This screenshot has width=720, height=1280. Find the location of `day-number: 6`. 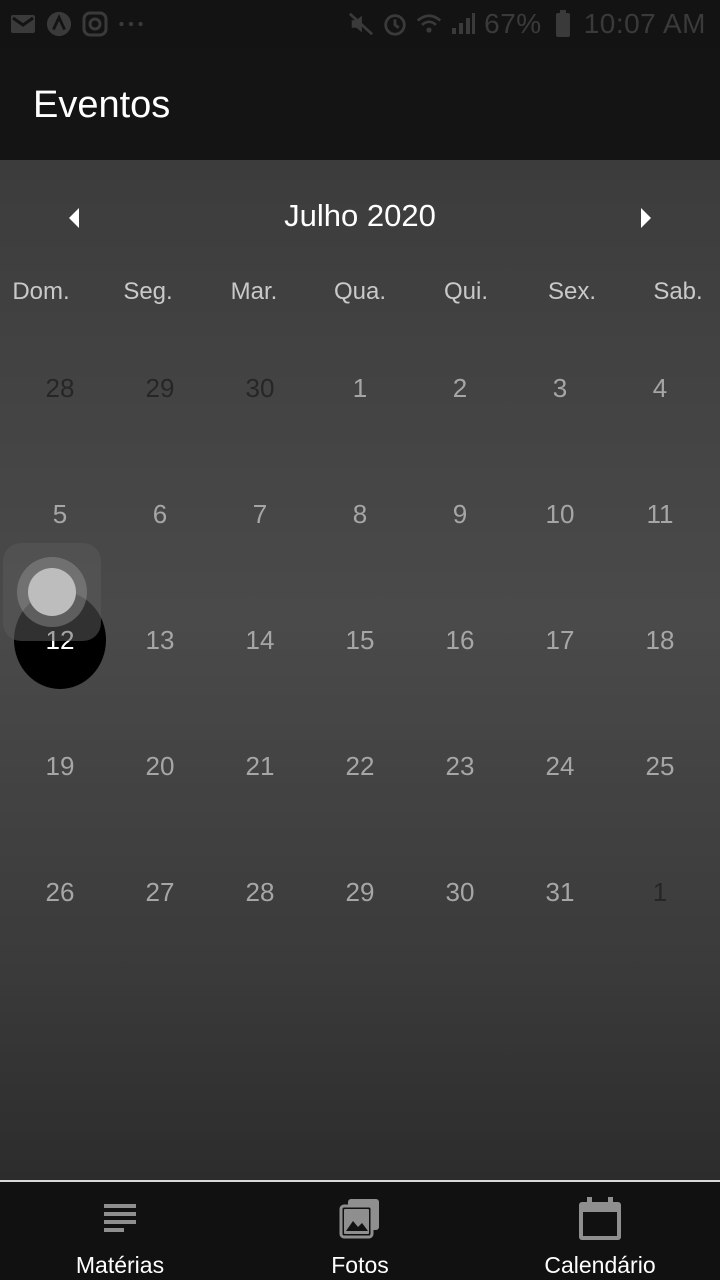

day-number: 6 is located at coordinates (160, 513).